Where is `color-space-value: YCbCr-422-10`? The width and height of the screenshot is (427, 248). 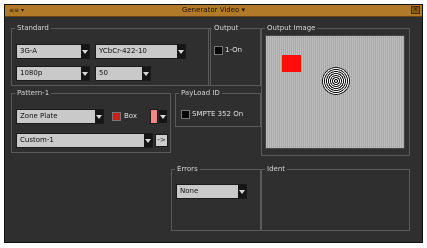 color-space-value: YCbCr-422-10 is located at coordinates (123, 51).